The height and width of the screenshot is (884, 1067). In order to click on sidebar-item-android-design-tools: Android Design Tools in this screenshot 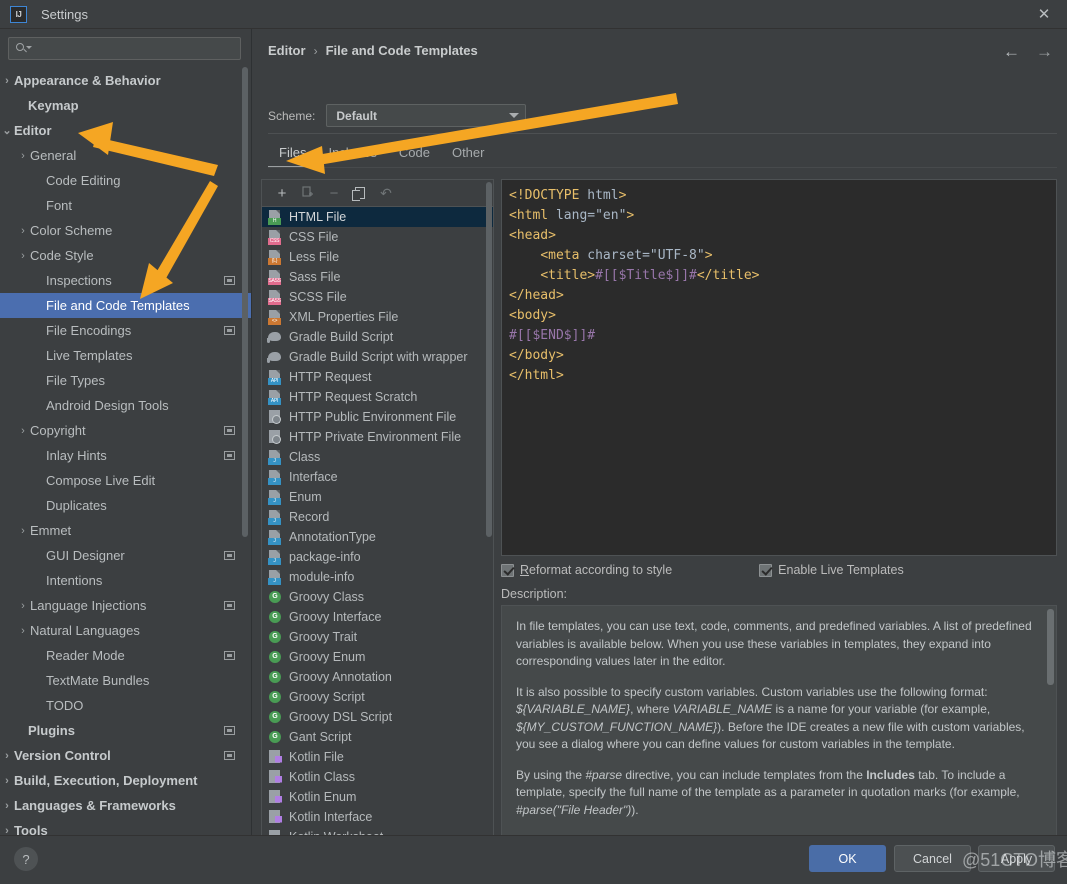, I will do `click(125, 405)`.